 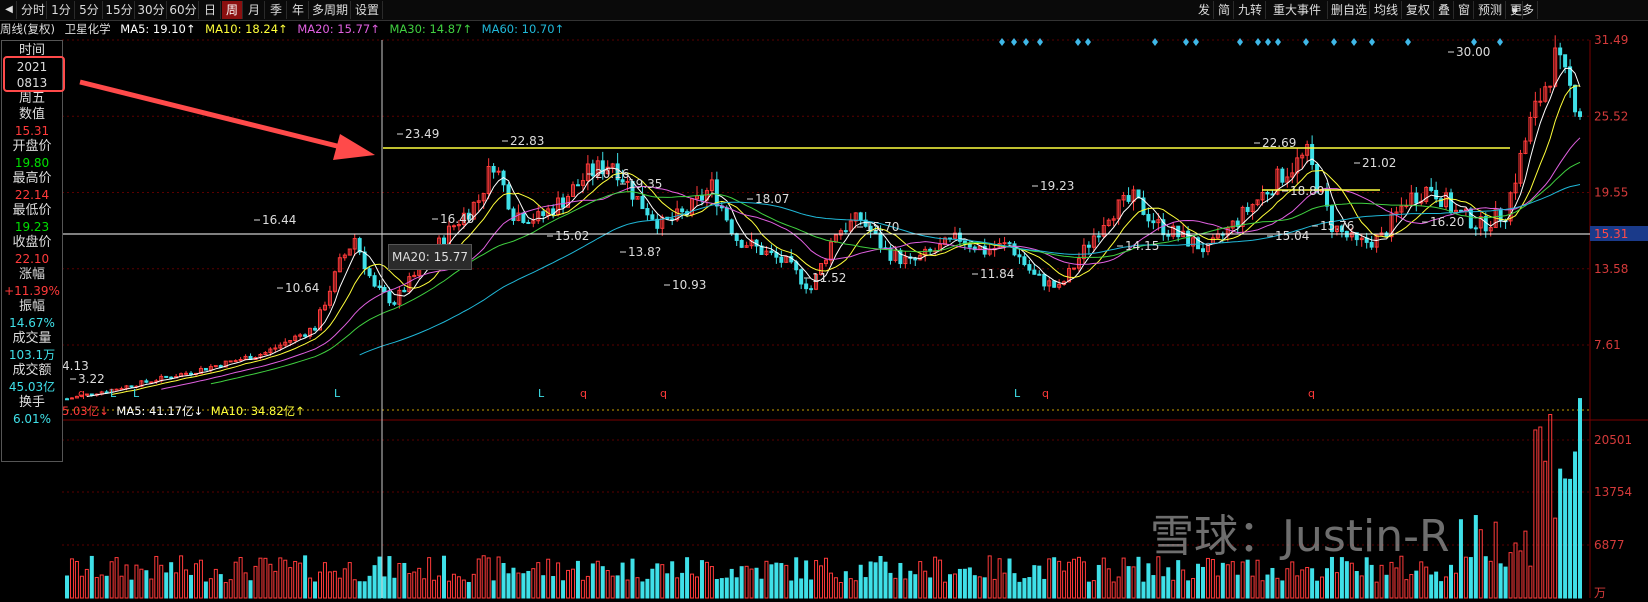 I want to click on toolbar-btn-9: 预测, so click(x=1490, y=10).